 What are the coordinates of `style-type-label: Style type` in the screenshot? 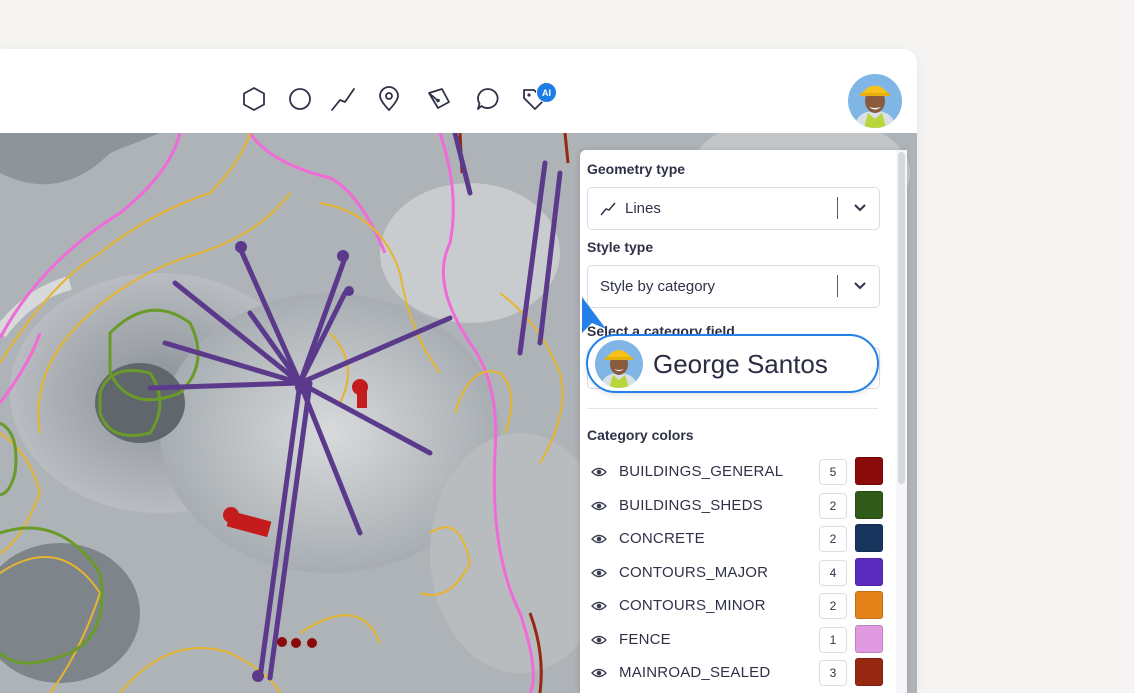 It's located at (620, 247).